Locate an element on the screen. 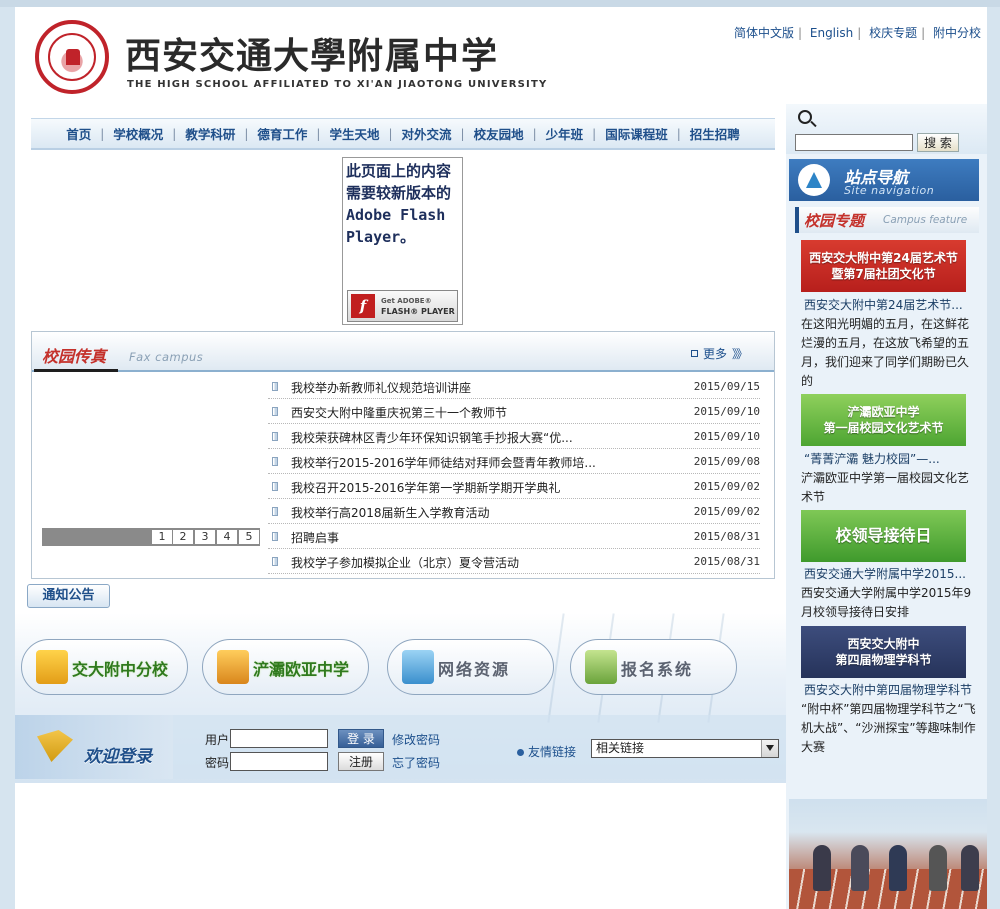  top-links: 简体中文版 | English | 校庆专题 | 附中分校 is located at coordinates (857, 33).